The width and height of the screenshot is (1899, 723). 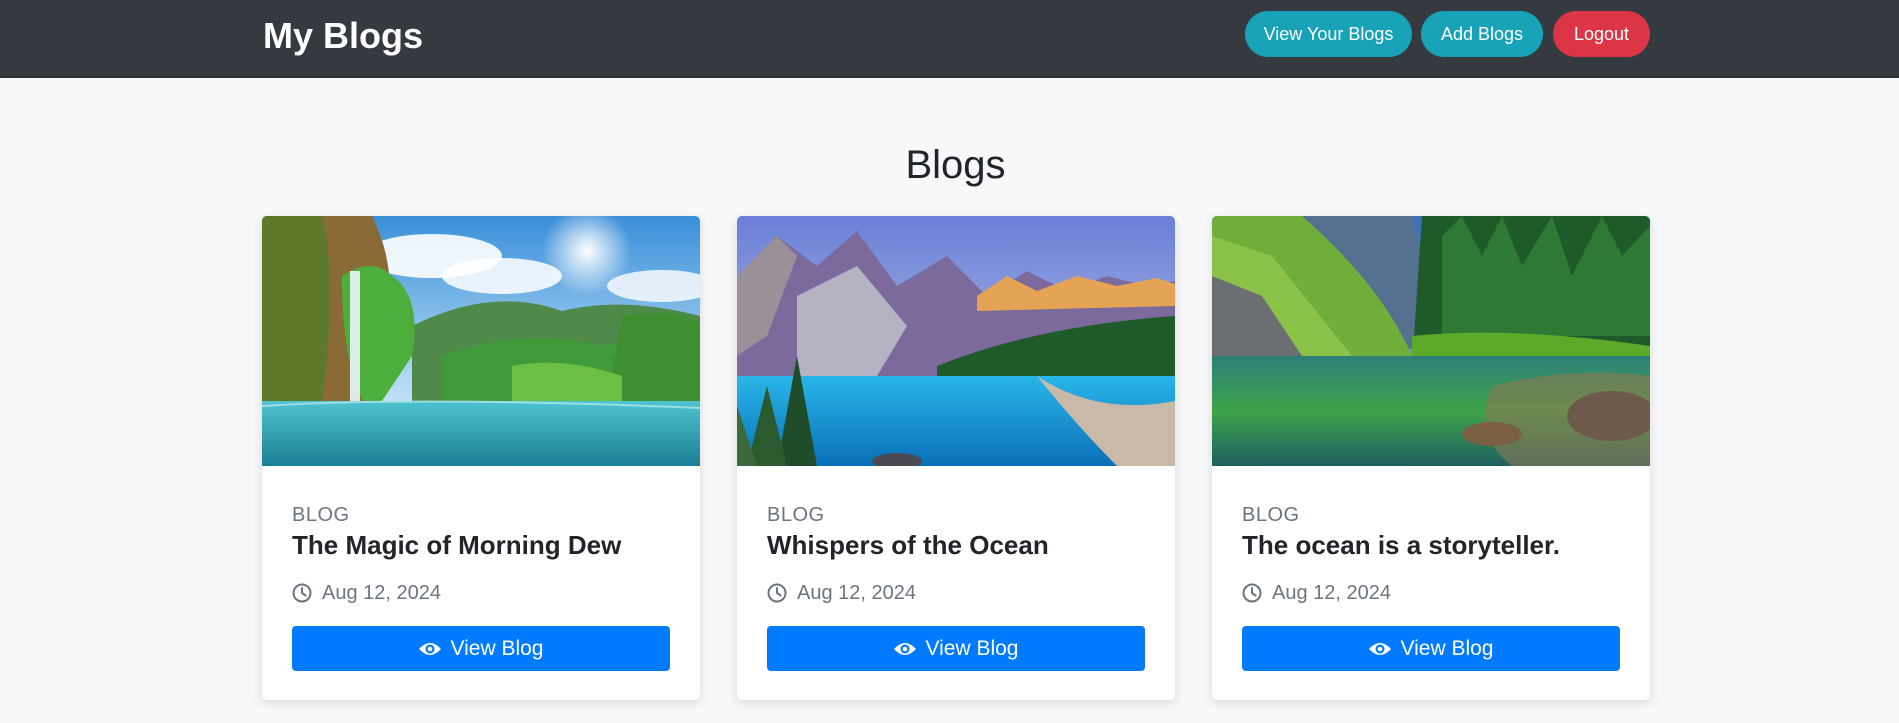 I want to click on blog-title: The Magic of Morning Dew, so click(x=457, y=545).